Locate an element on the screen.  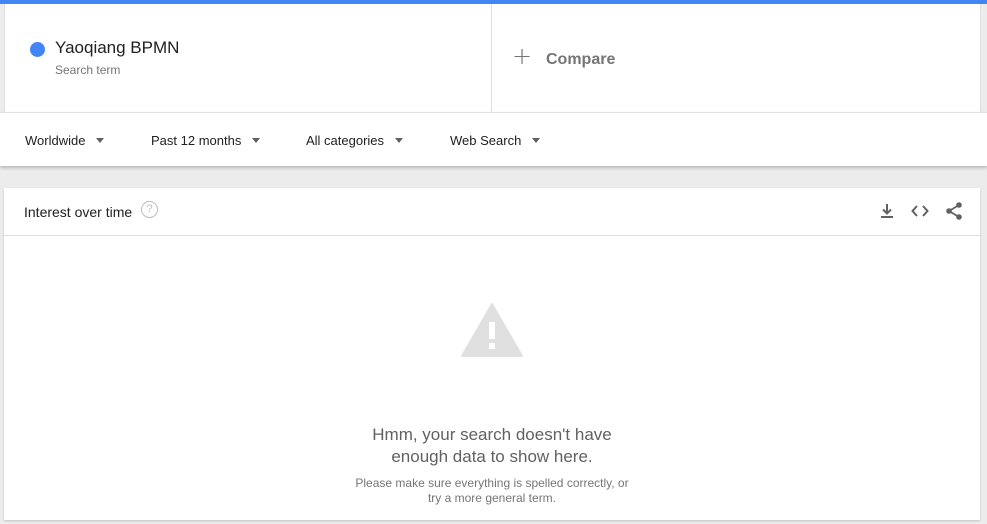
compare-button: + Compare is located at coordinates (736, 58).